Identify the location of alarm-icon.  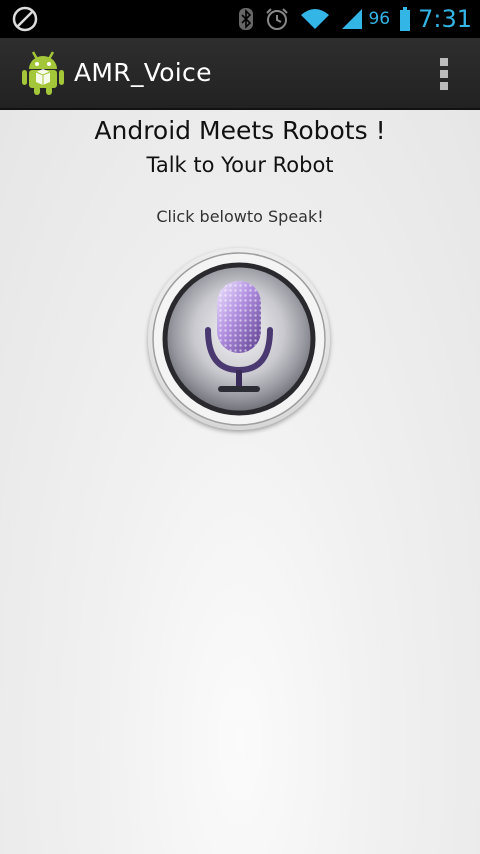
(277, 19).